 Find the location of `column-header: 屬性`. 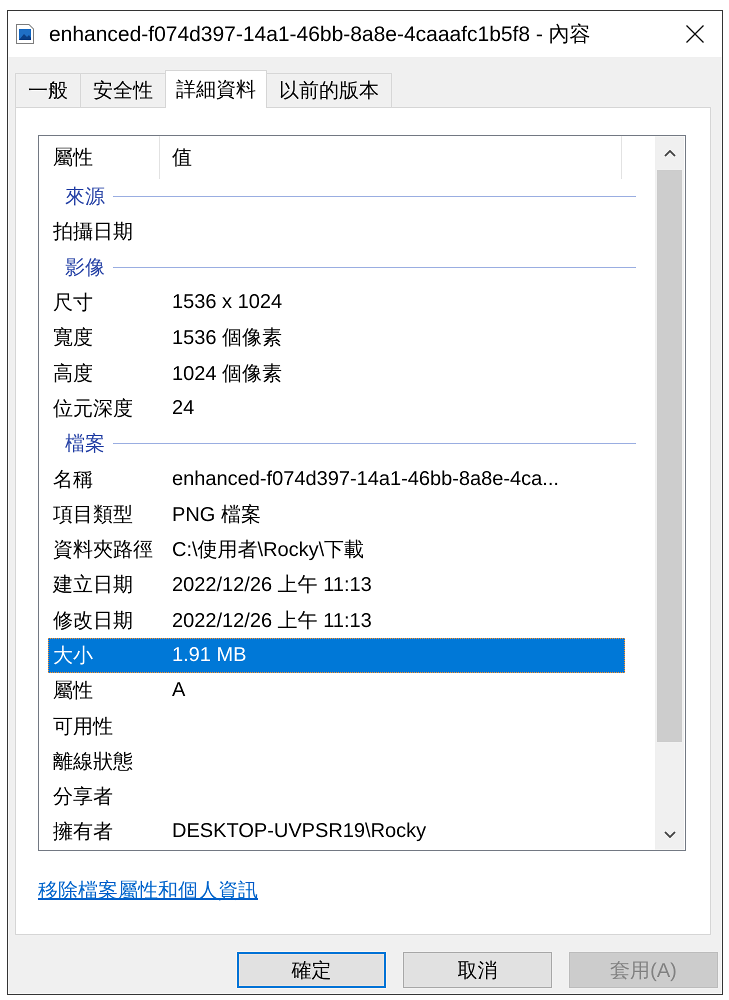

column-header: 屬性 is located at coordinates (99, 157).